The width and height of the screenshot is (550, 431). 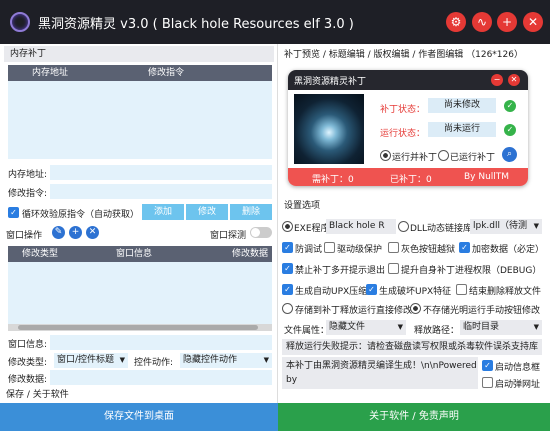 What do you see at coordinates (393, 247) in the screenshot?
I see `gray-button-checkbox` at bounding box center [393, 247].